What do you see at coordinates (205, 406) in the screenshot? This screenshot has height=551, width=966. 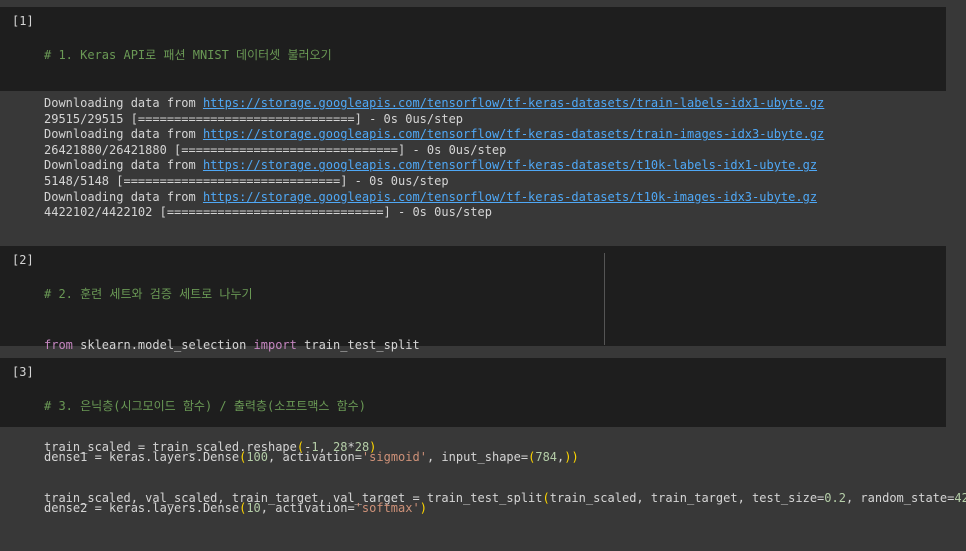 I see `code-line: # 3. 은닉층(시그모이드 함수) / 출력층(소프트맥스 함수)` at bounding box center [205, 406].